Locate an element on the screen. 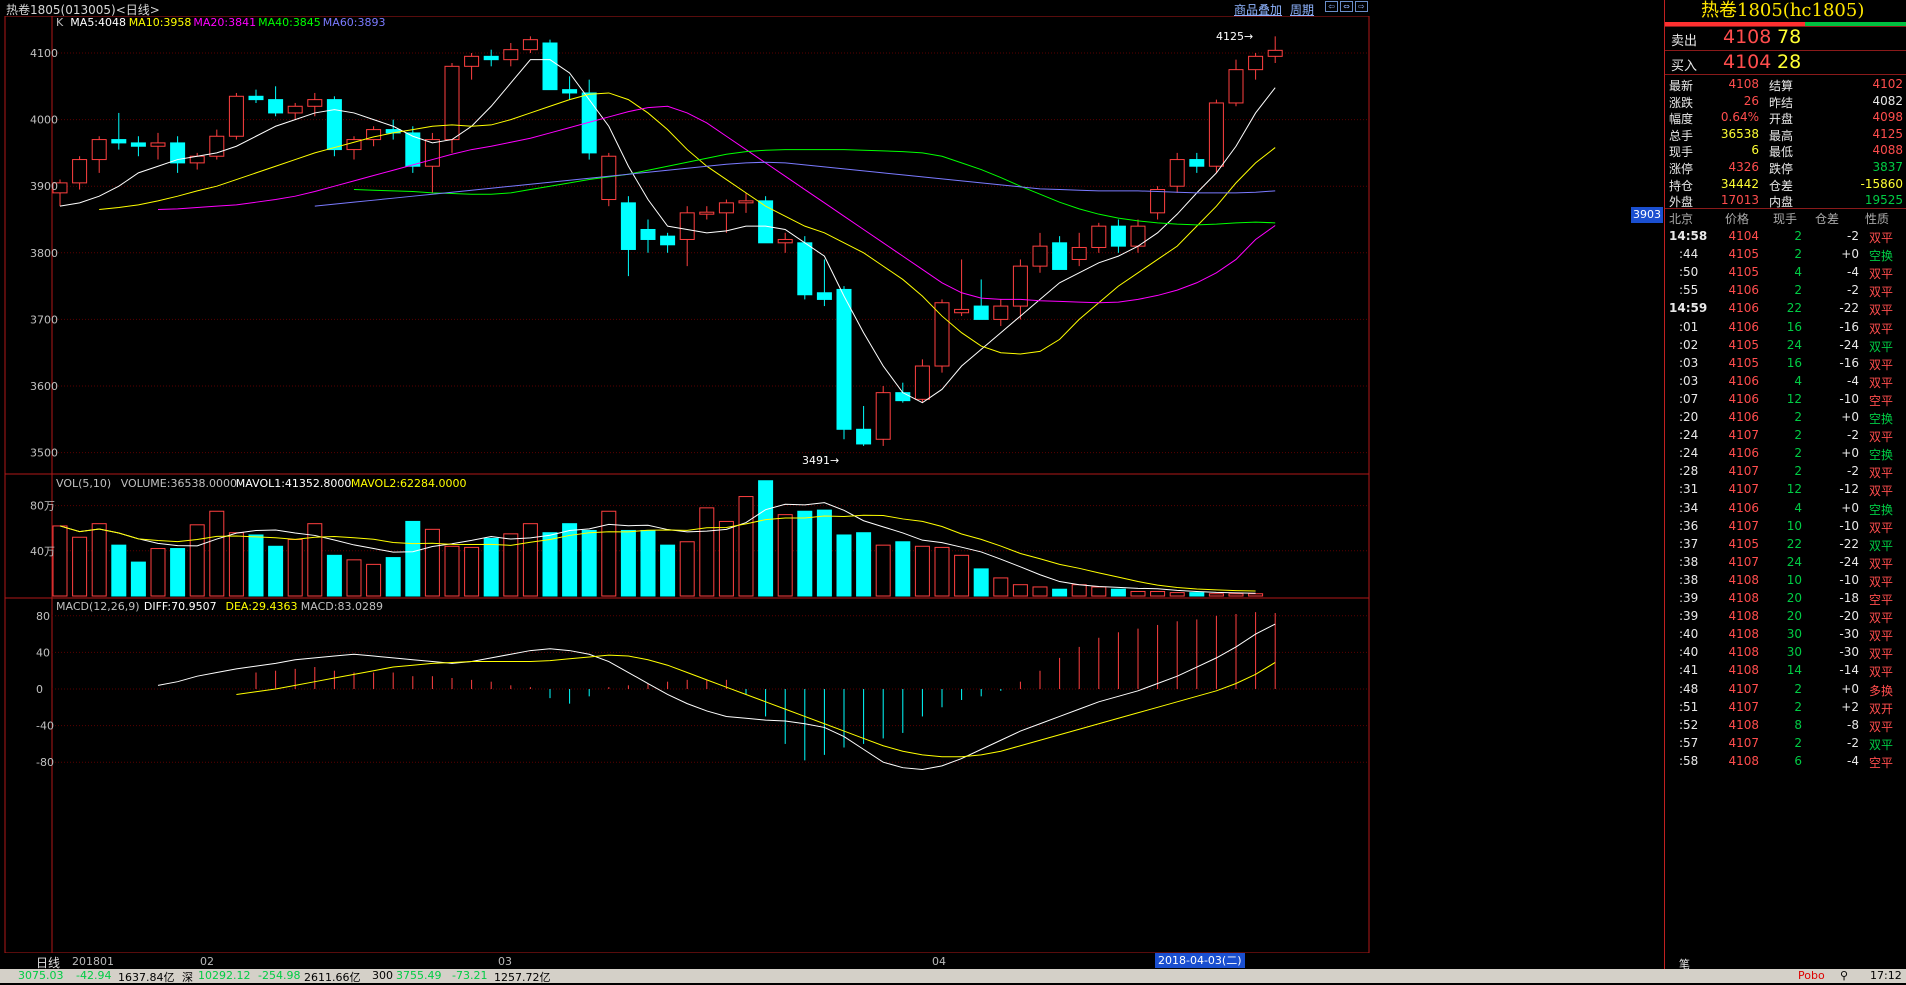  price-tick-4: 3700 is located at coordinates (44, 319).